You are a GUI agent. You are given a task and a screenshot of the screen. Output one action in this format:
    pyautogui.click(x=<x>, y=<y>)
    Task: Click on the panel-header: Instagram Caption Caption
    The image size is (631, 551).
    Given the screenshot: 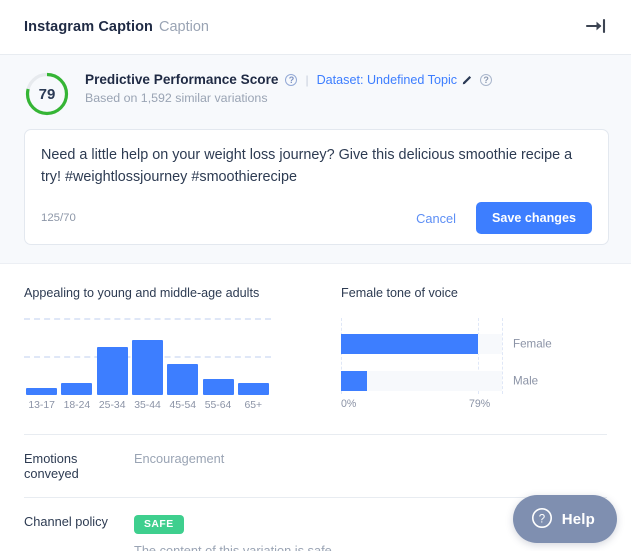 What is the action you would take?
    pyautogui.click(x=315, y=27)
    